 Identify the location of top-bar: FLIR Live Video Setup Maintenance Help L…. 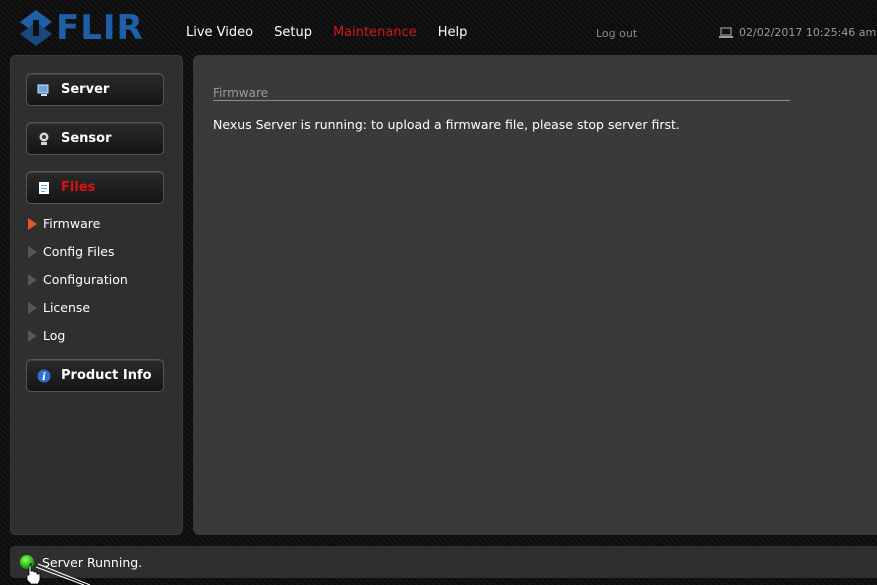
(438, 29).